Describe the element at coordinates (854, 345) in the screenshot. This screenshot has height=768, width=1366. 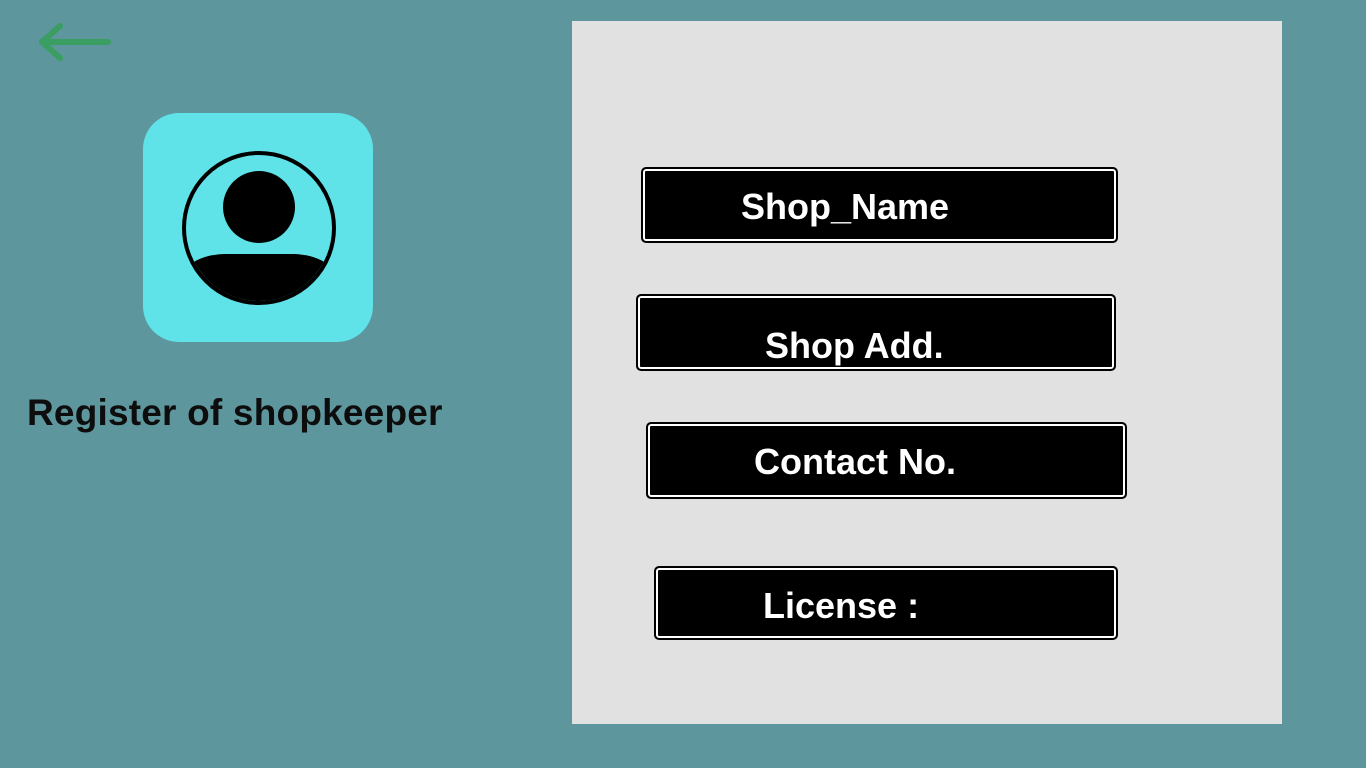
I see `shop-address-label: Shop Add.` at that location.